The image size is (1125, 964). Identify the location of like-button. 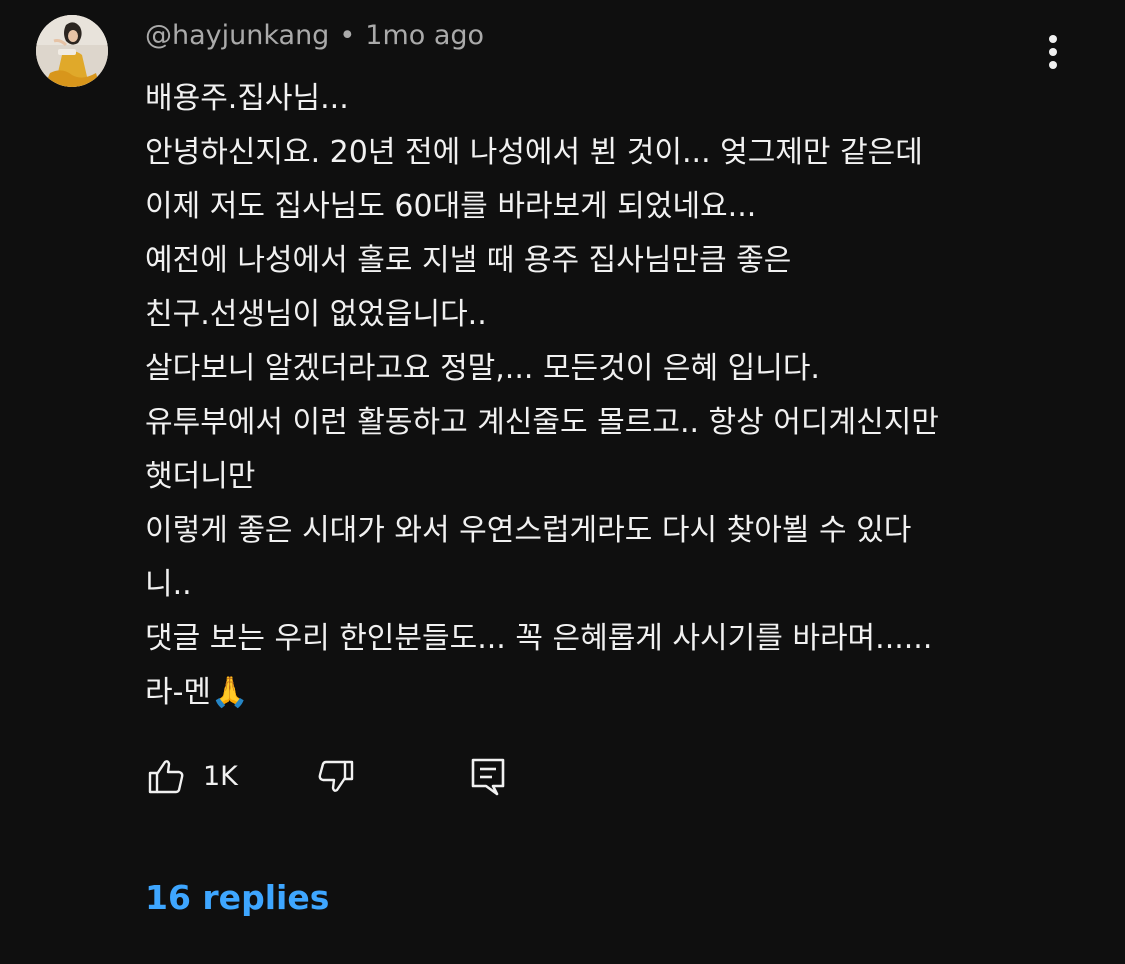
(166, 777).